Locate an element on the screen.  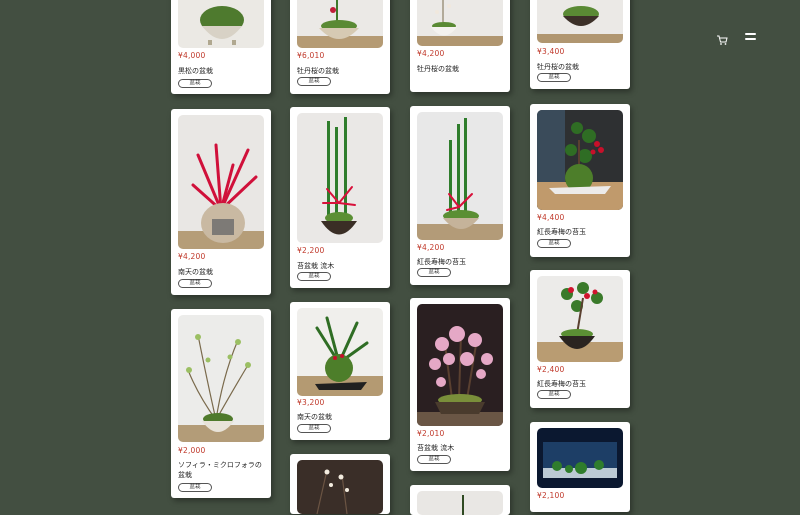
product-card: ¥4,400 紅長寿梅の苔玉 盆栽 is located at coordinates (580, 180).